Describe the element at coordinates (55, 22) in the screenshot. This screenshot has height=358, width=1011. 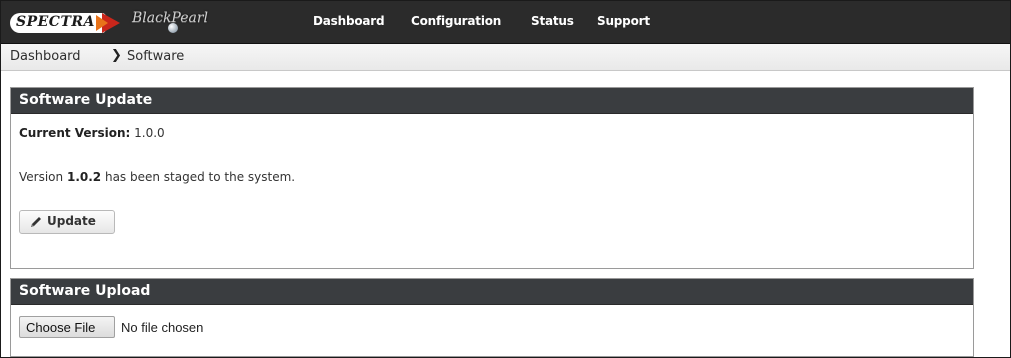
I see `brand-name: SPECTRA` at that location.